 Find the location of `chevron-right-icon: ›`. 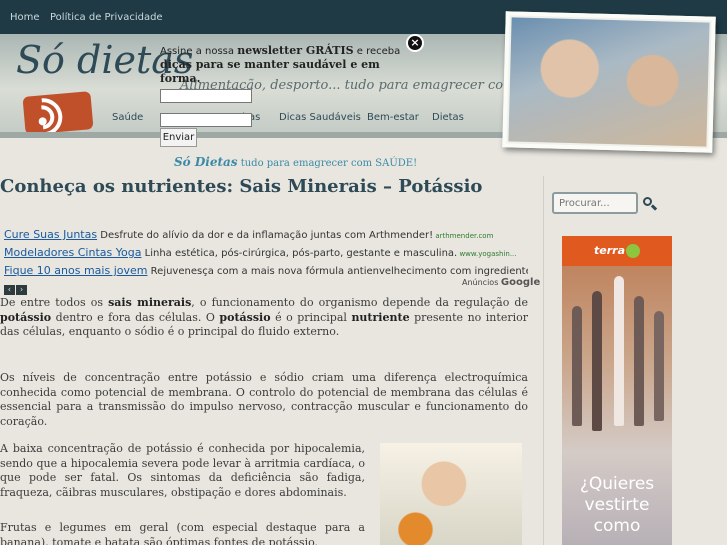

chevron-right-icon: › is located at coordinates (21, 290).